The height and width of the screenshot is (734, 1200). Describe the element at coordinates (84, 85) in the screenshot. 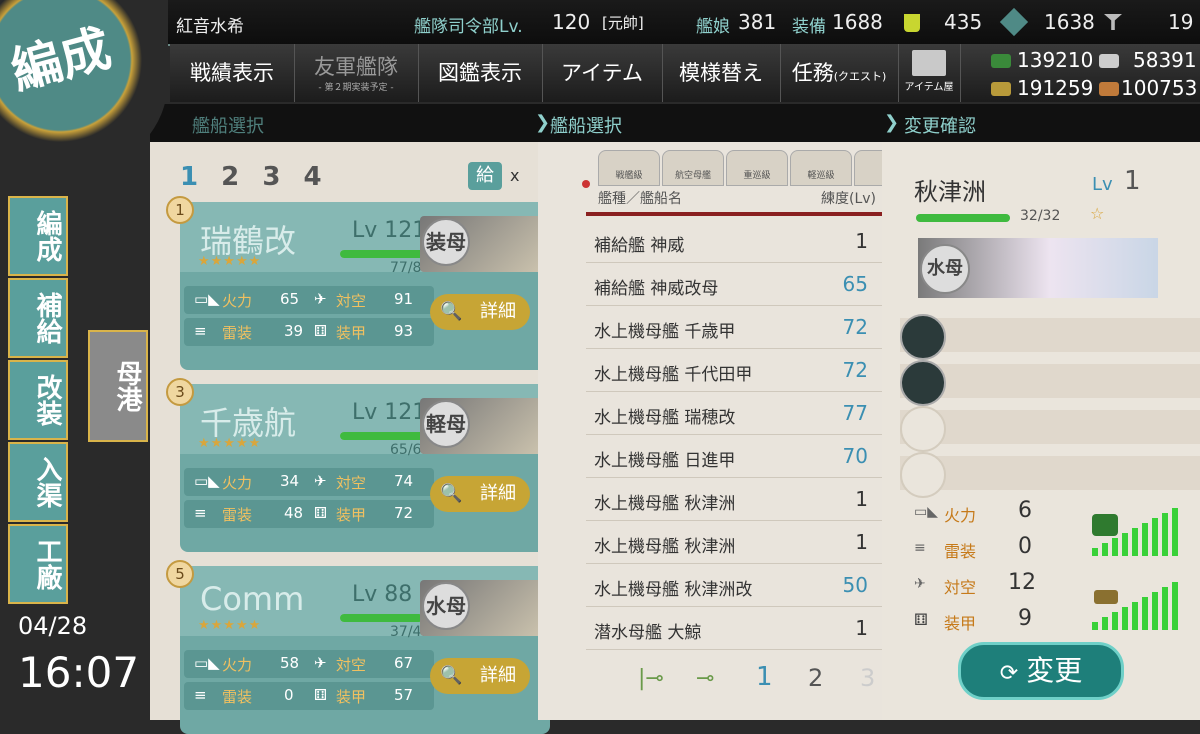

I see `page-title-badge: 編成` at that location.